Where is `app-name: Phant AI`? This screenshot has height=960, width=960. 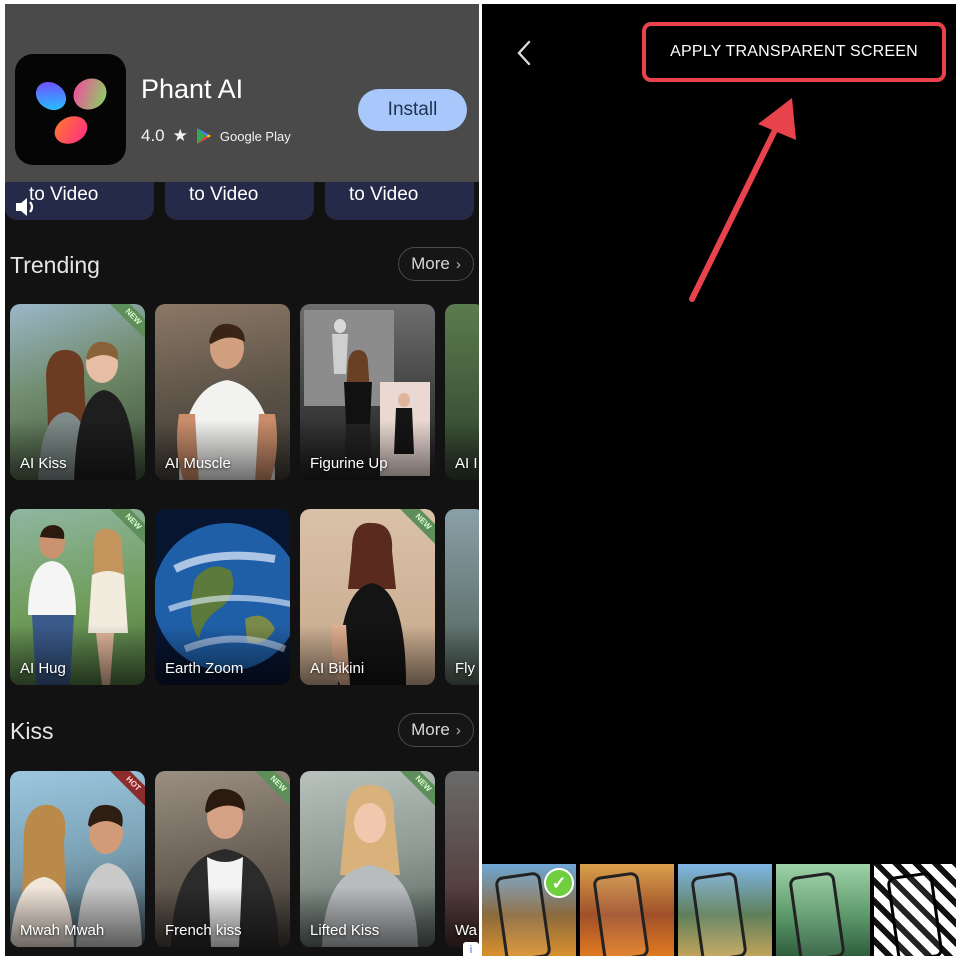 app-name: Phant AI is located at coordinates (192, 89).